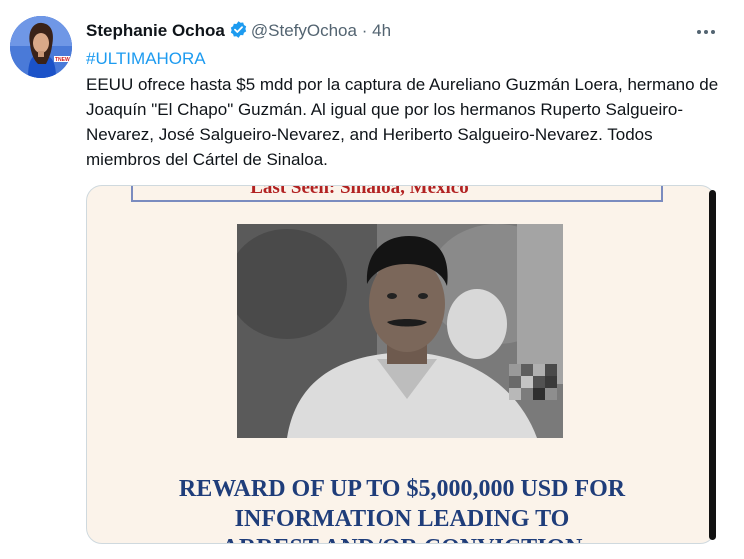 This screenshot has width=744, height=559. I want to click on verified-badge-icon, so click(238, 32).